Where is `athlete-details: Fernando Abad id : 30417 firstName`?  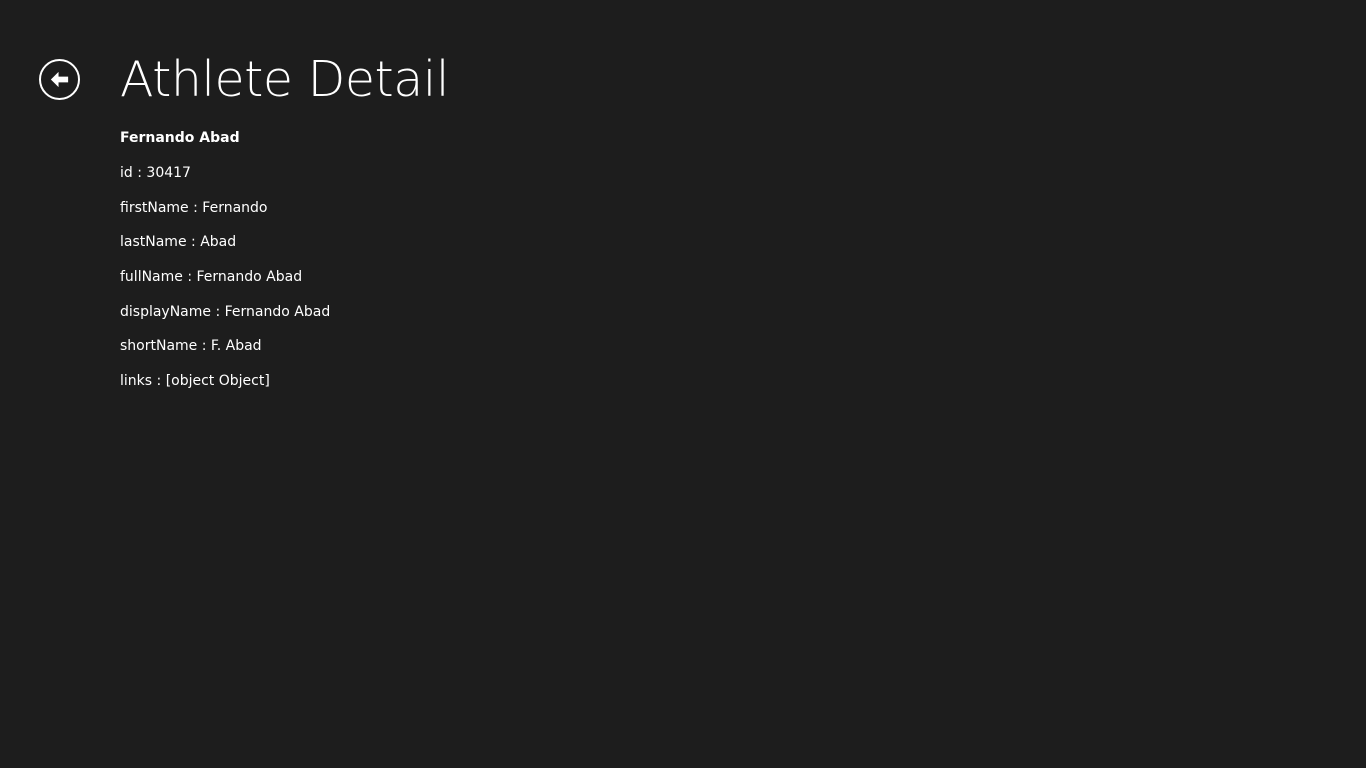 athlete-details: Fernando Abad id : 30417 firstName is located at coordinates (225, 267).